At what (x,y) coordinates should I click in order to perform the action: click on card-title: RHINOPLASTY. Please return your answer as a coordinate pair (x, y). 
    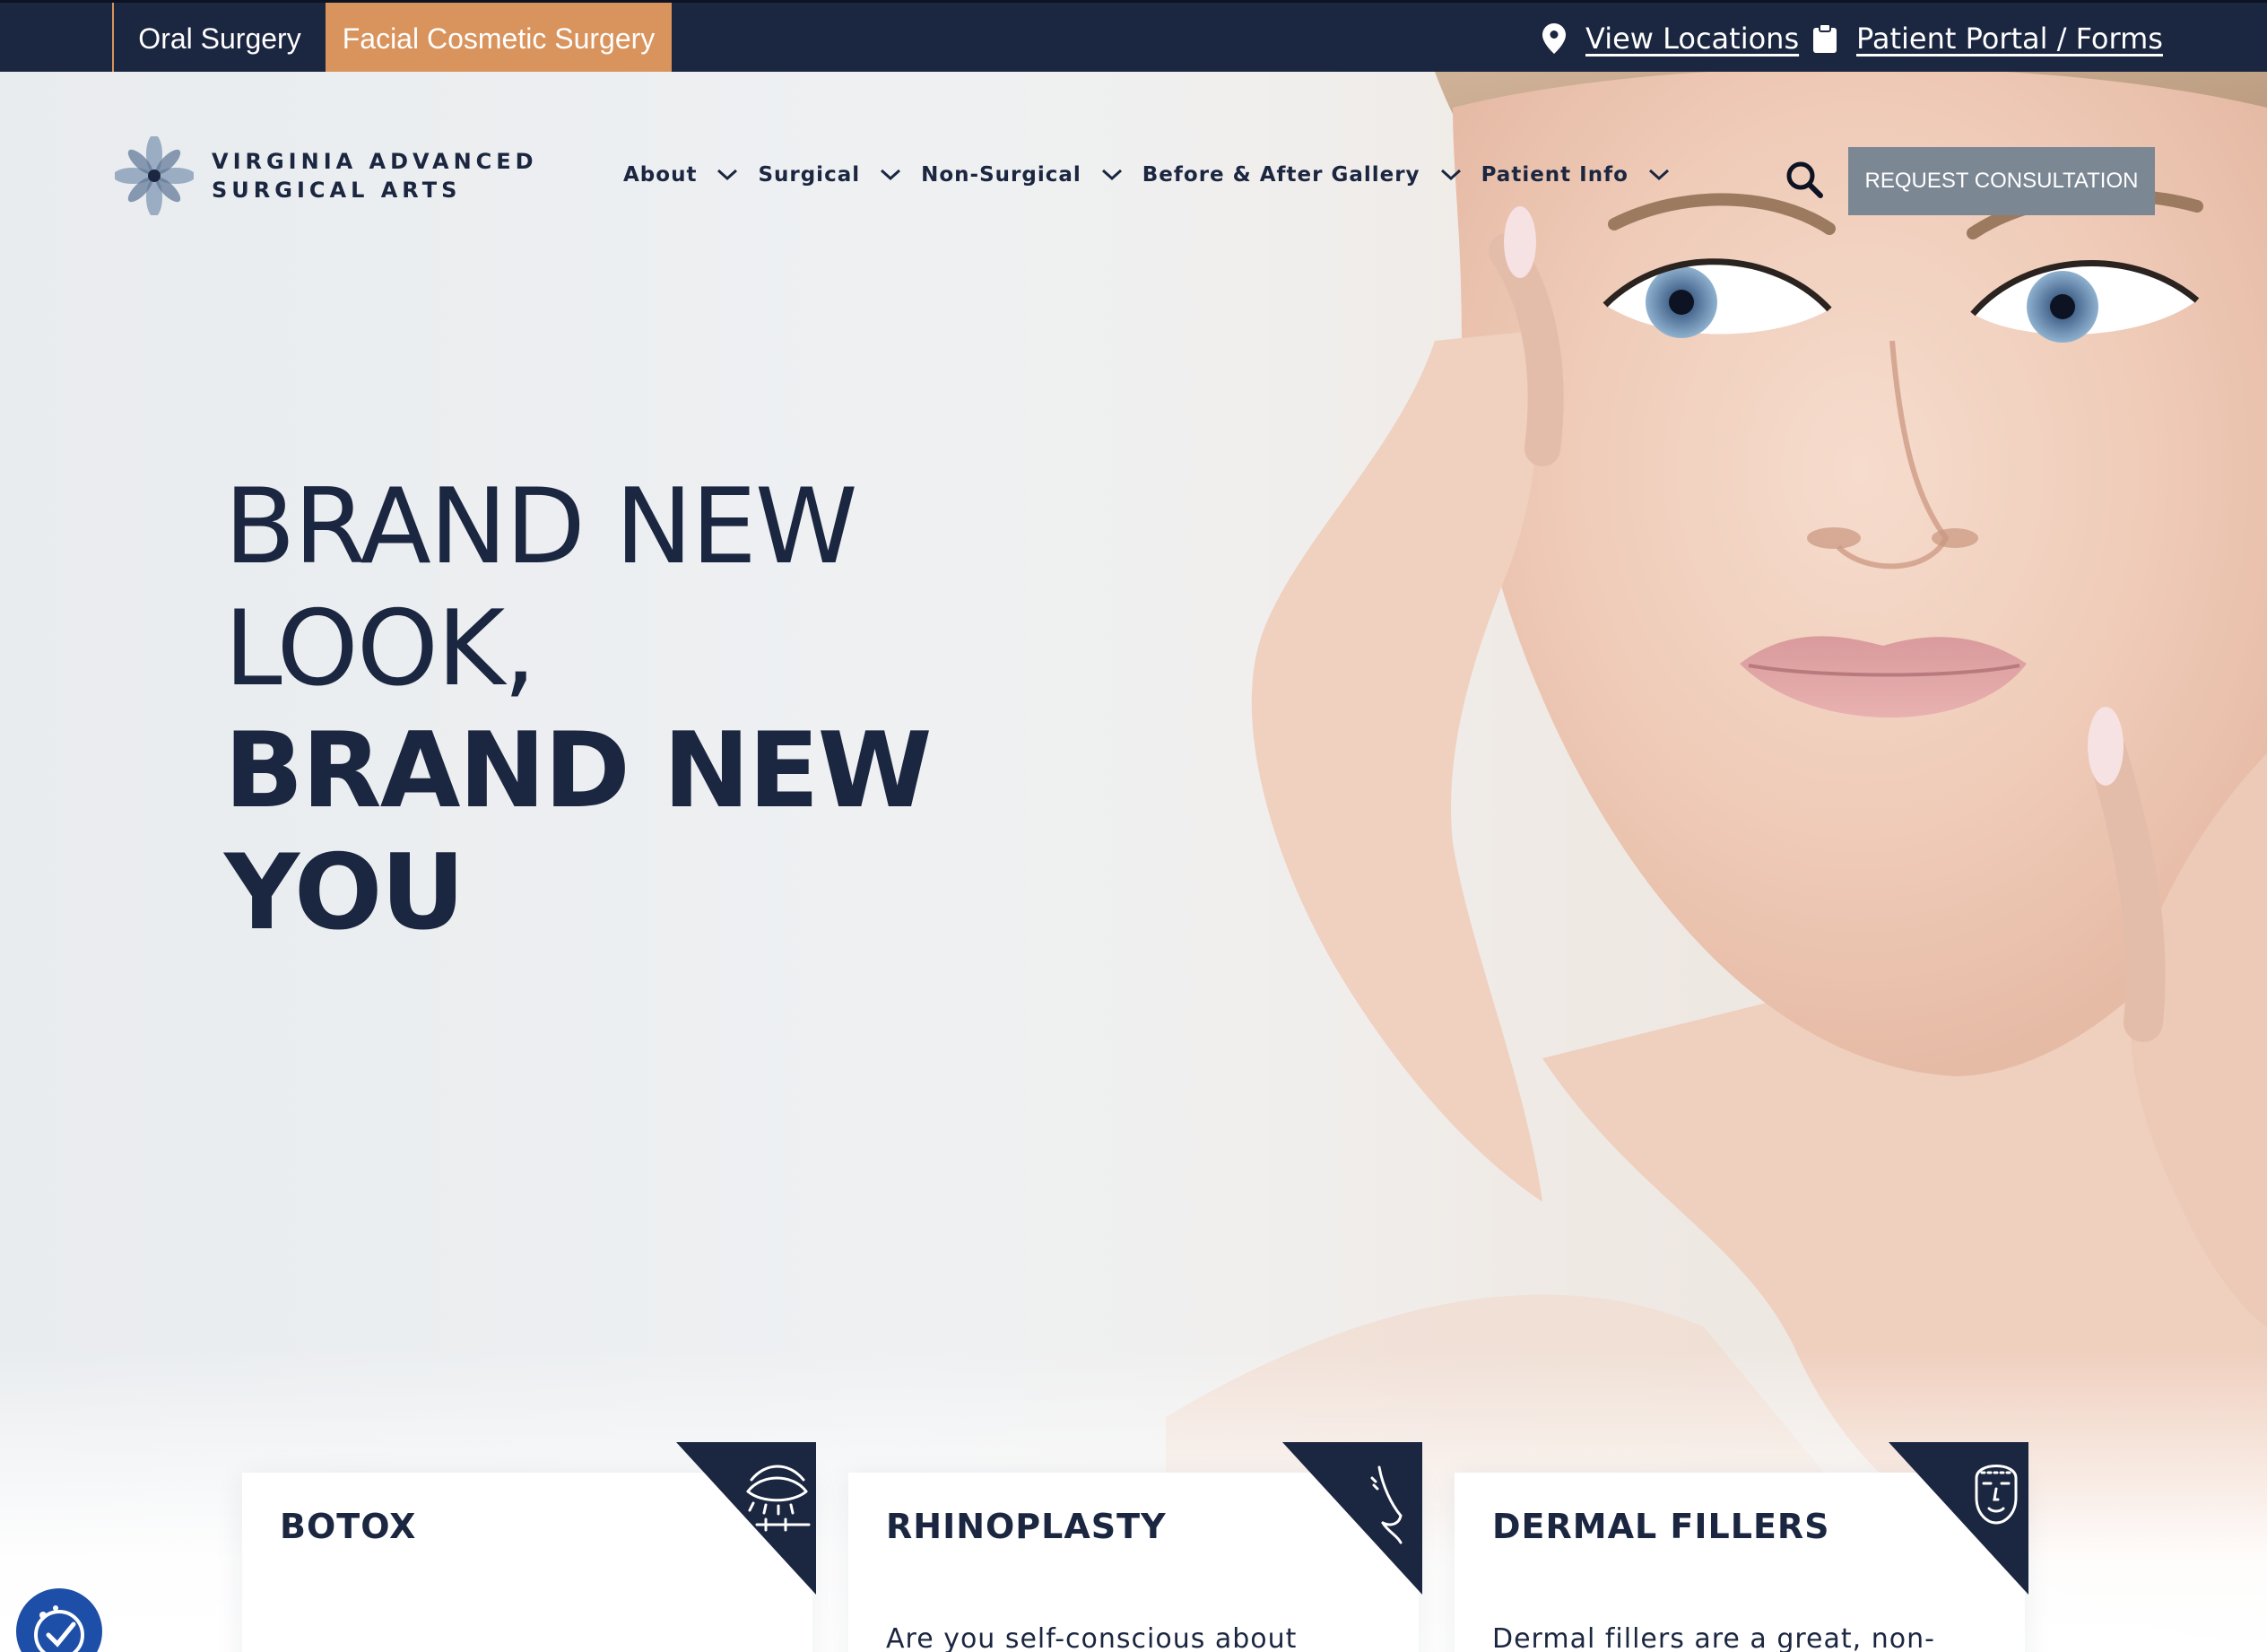
    Looking at the image, I should click on (1026, 1526).